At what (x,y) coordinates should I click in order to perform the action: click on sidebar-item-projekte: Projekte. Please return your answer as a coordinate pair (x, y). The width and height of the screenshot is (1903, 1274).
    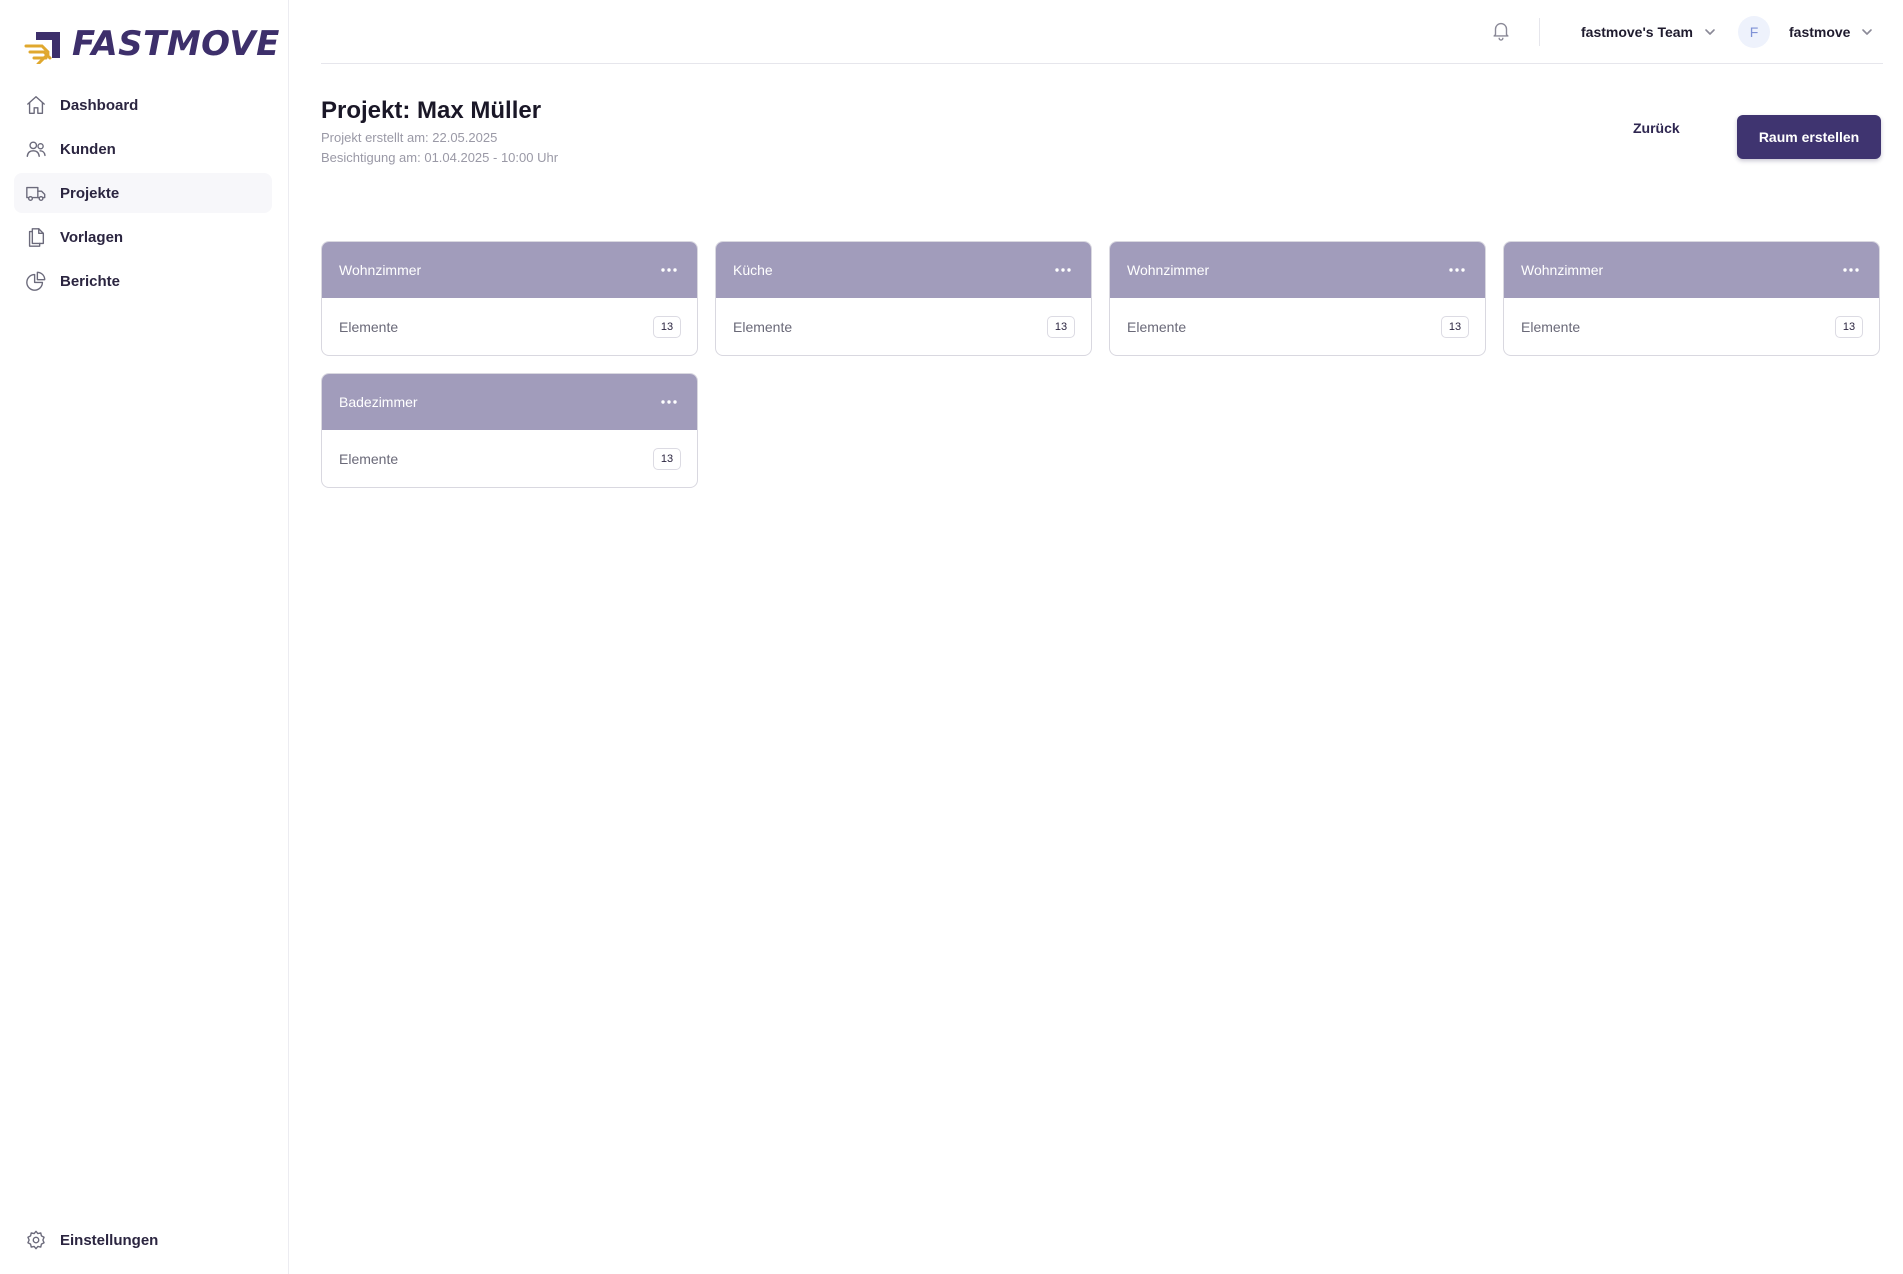
    Looking at the image, I should click on (143, 193).